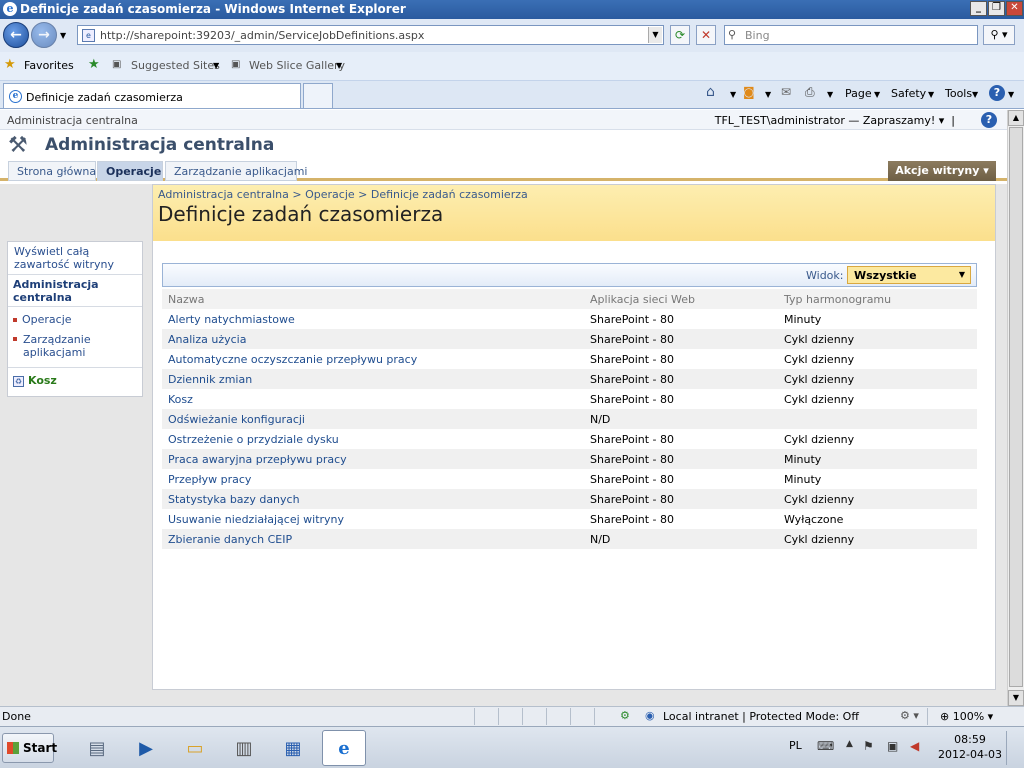  Describe the element at coordinates (253, 439) in the screenshot. I see `job-name-link: Ostrzeżenie o przydziale dysku` at that location.